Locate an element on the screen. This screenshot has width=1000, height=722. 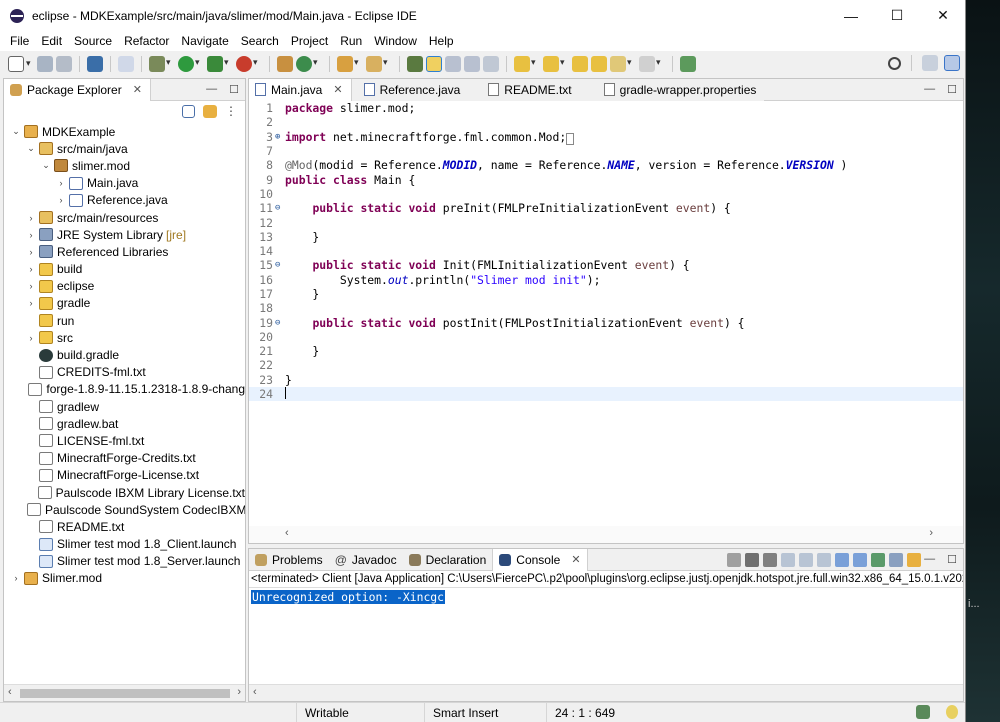
code-line: 2 is located at coordinates (606, 122).